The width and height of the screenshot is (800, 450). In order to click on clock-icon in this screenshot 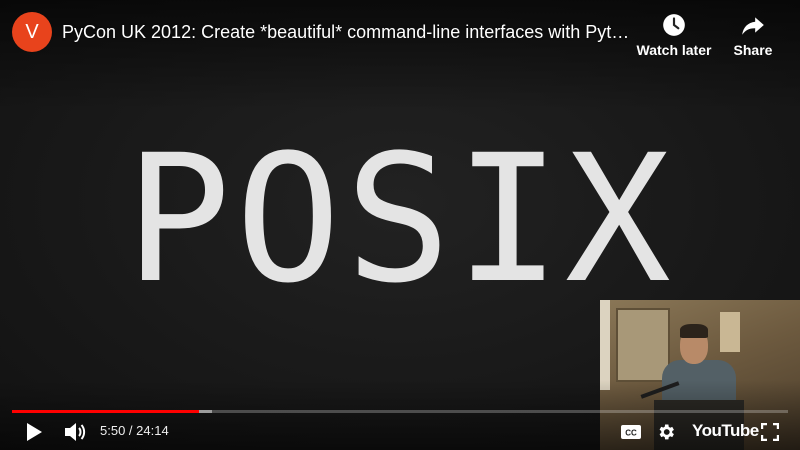, I will do `click(674, 25)`.